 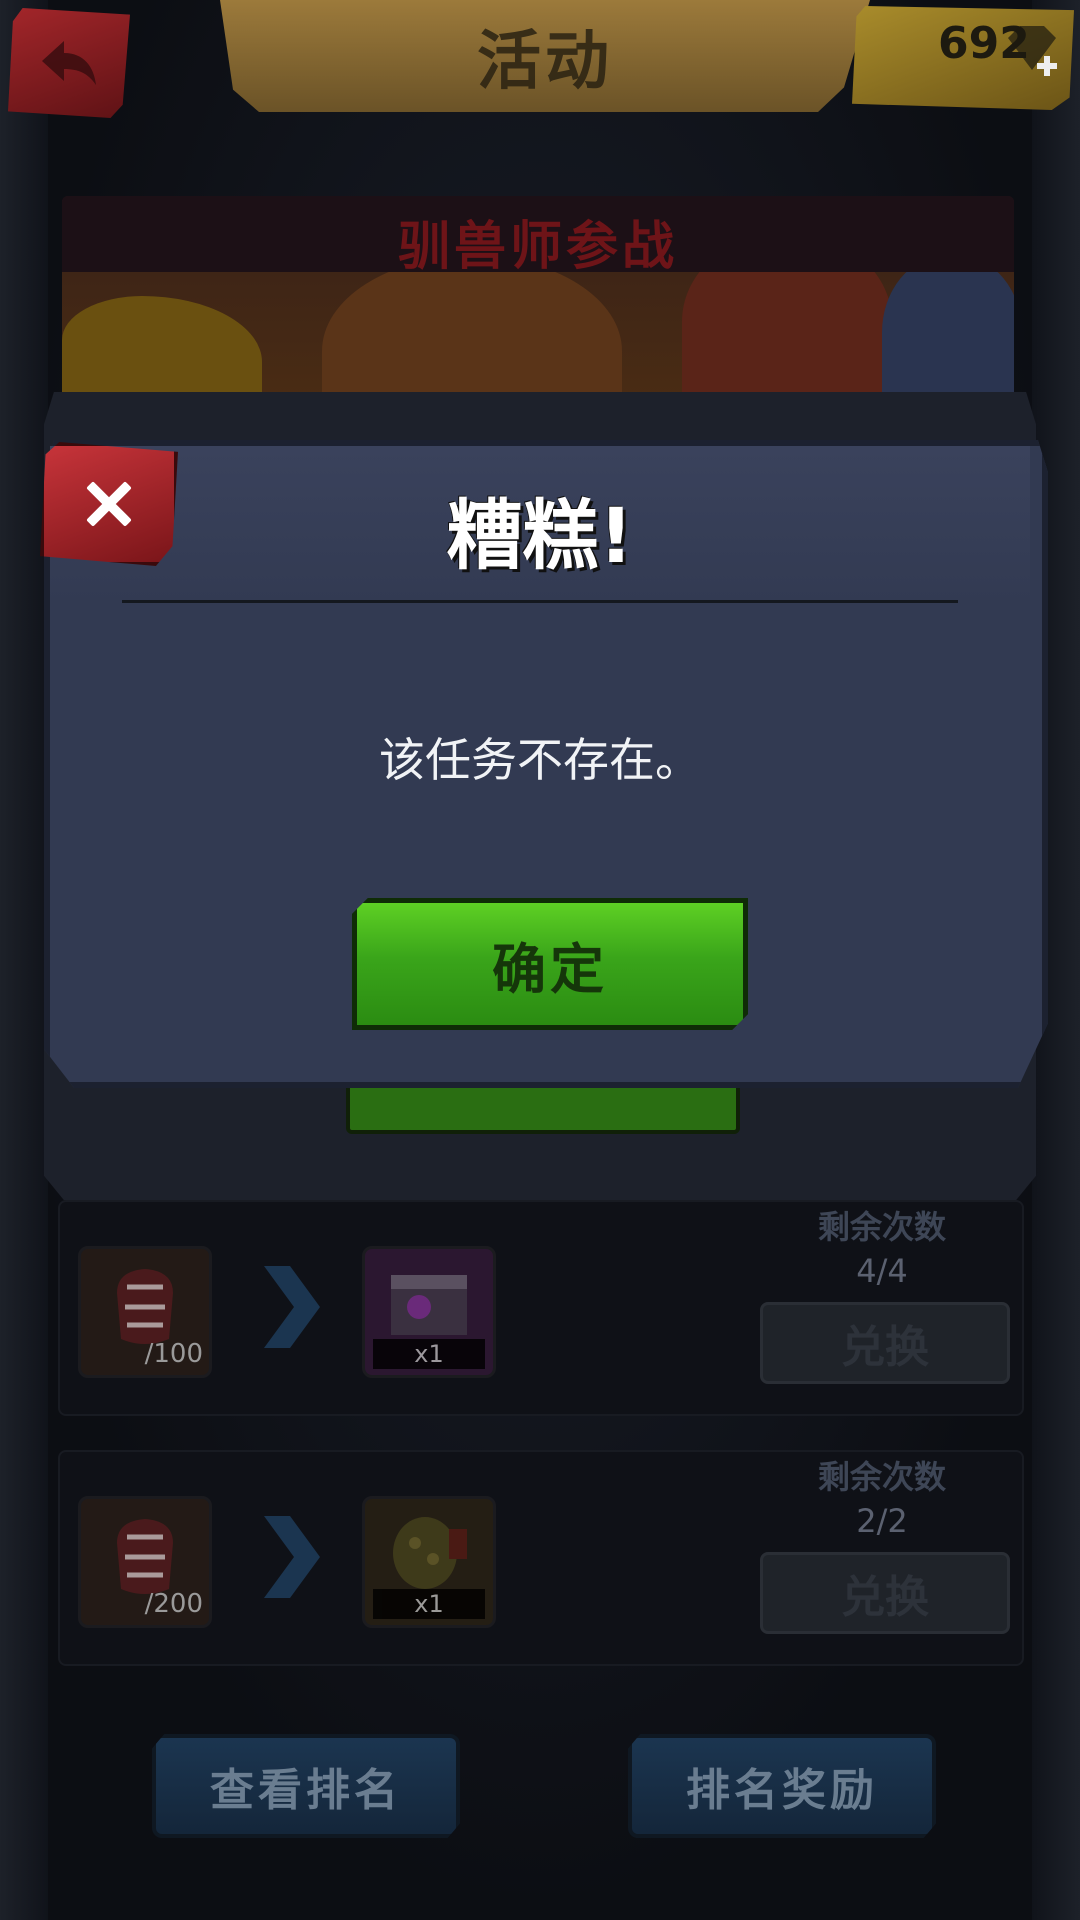 I want to click on back-arrow-icon, so click(x=69, y=63).